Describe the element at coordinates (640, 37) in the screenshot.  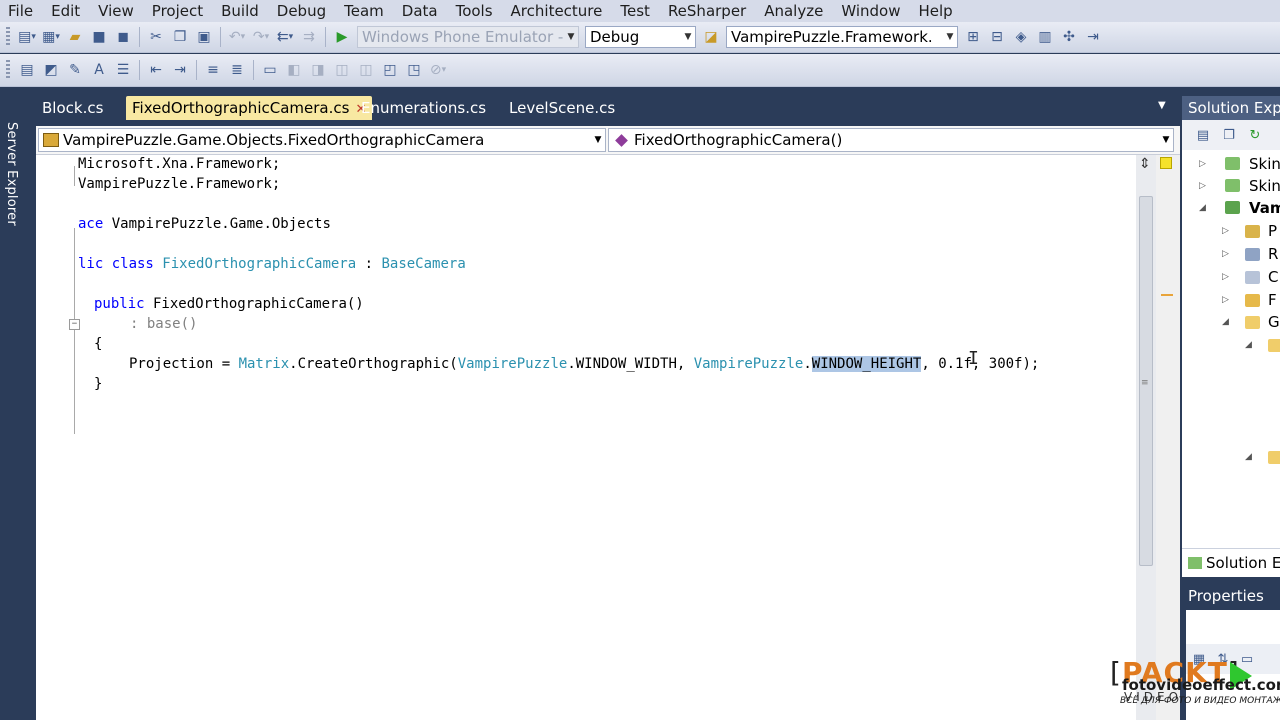
I see `configuration-combo: Debug ▼` at that location.